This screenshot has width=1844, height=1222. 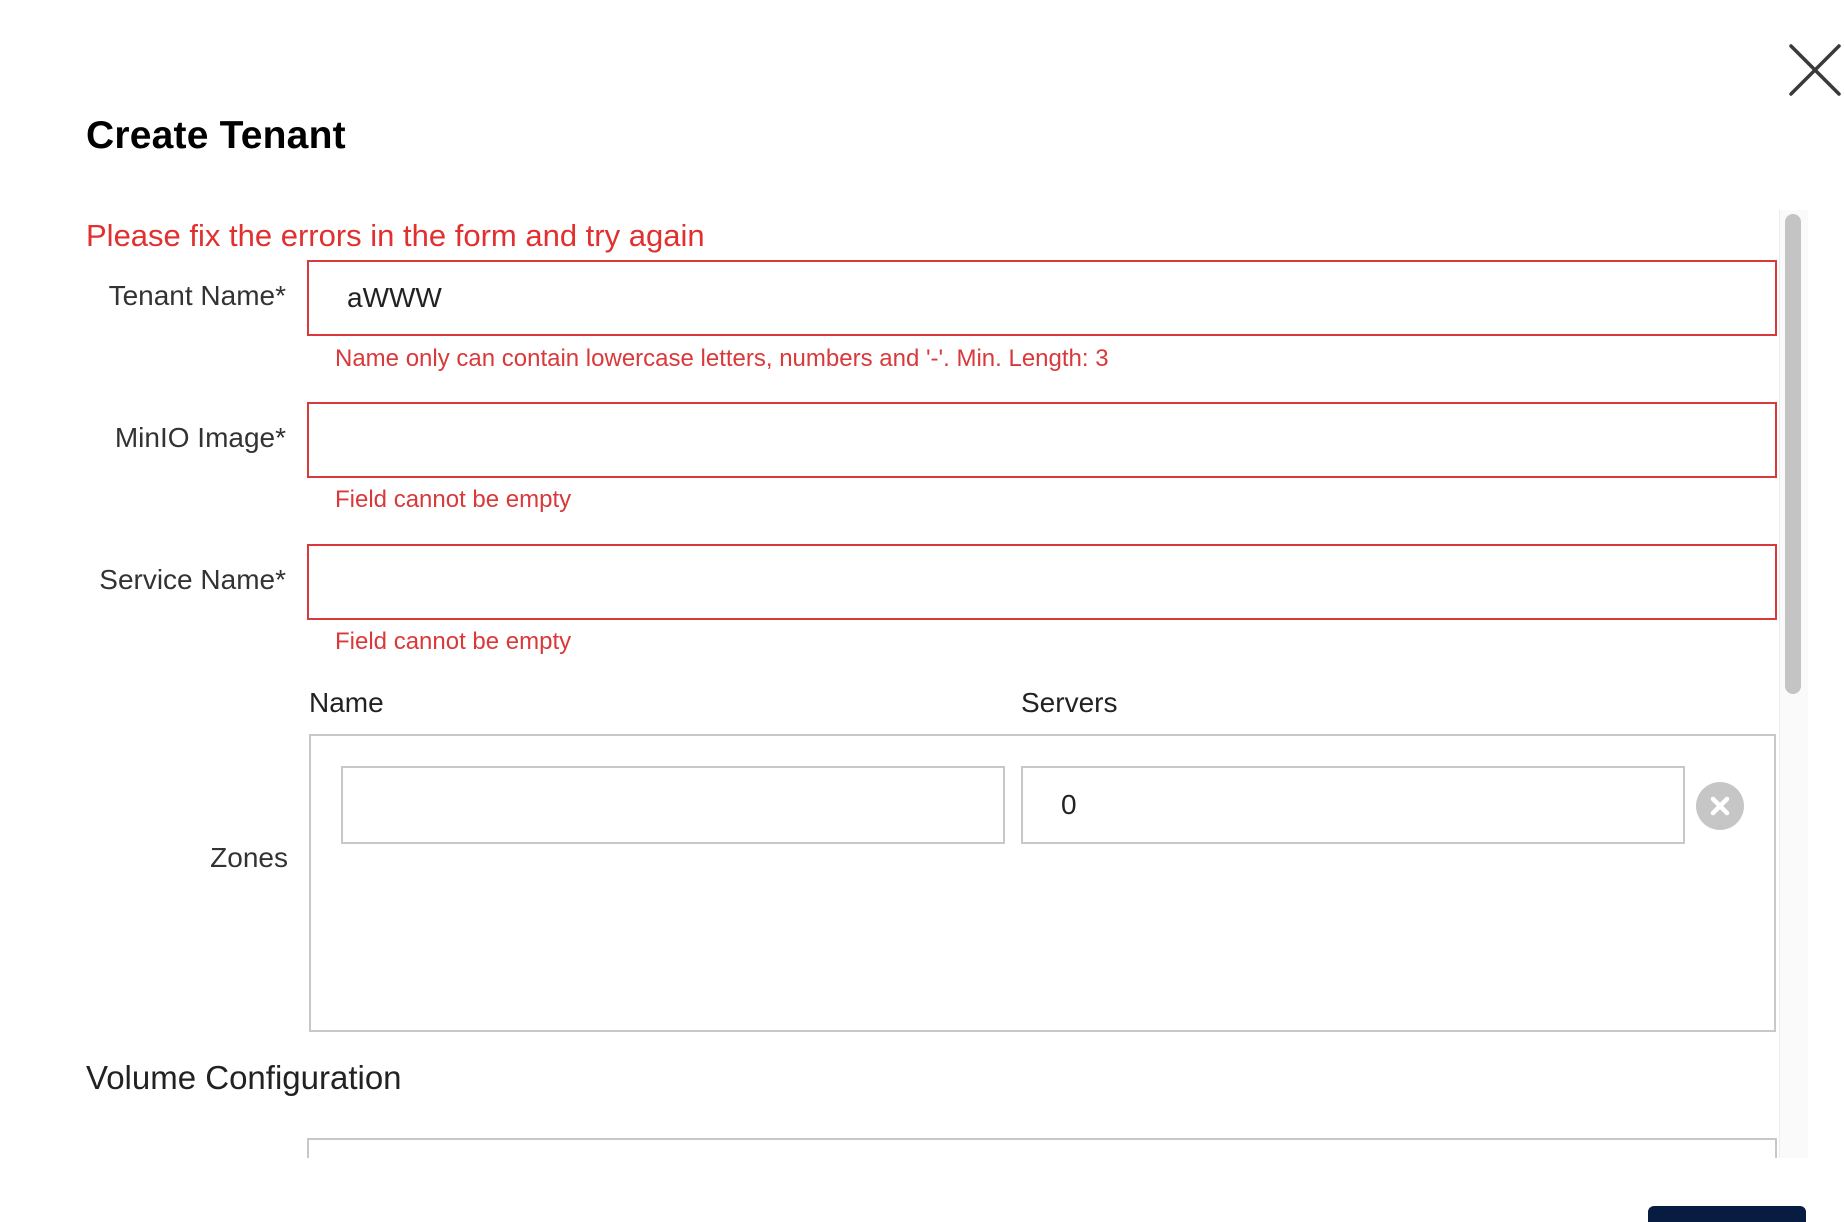 What do you see at coordinates (1793, 454) in the screenshot?
I see `scrollbar-thumb` at bounding box center [1793, 454].